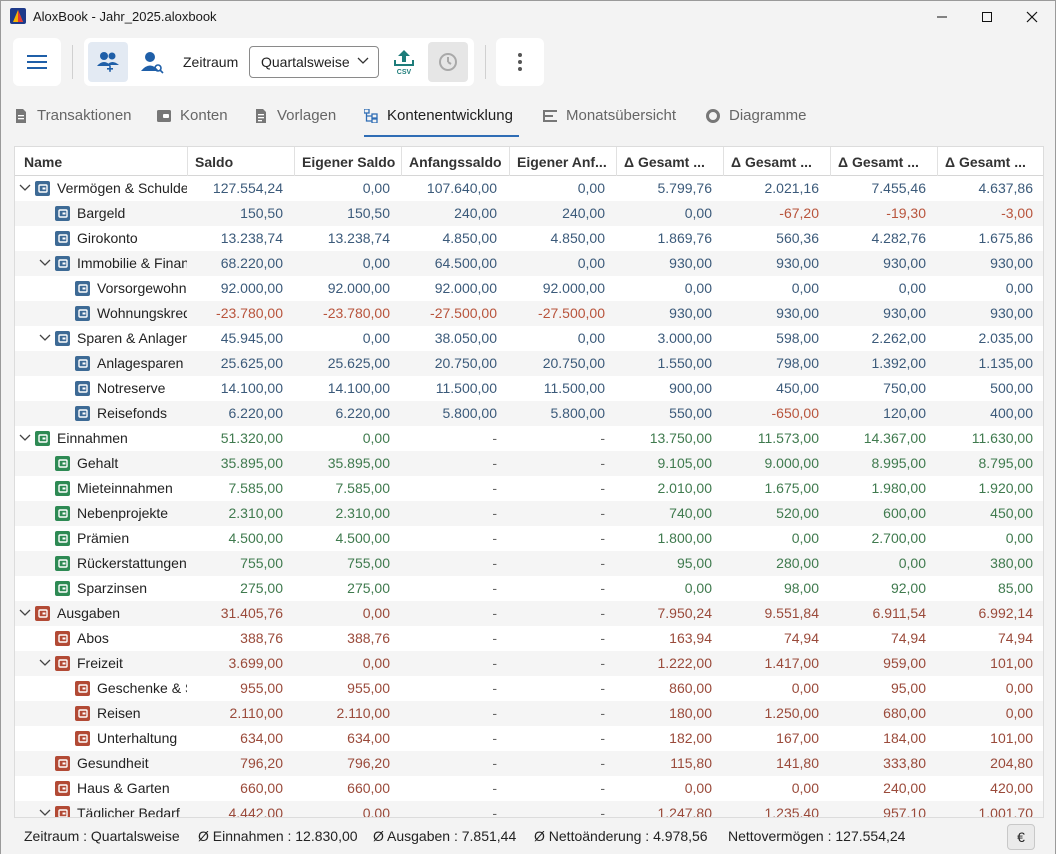 The image size is (1056, 854). What do you see at coordinates (987, 16) in the screenshot?
I see `maximize-button` at bounding box center [987, 16].